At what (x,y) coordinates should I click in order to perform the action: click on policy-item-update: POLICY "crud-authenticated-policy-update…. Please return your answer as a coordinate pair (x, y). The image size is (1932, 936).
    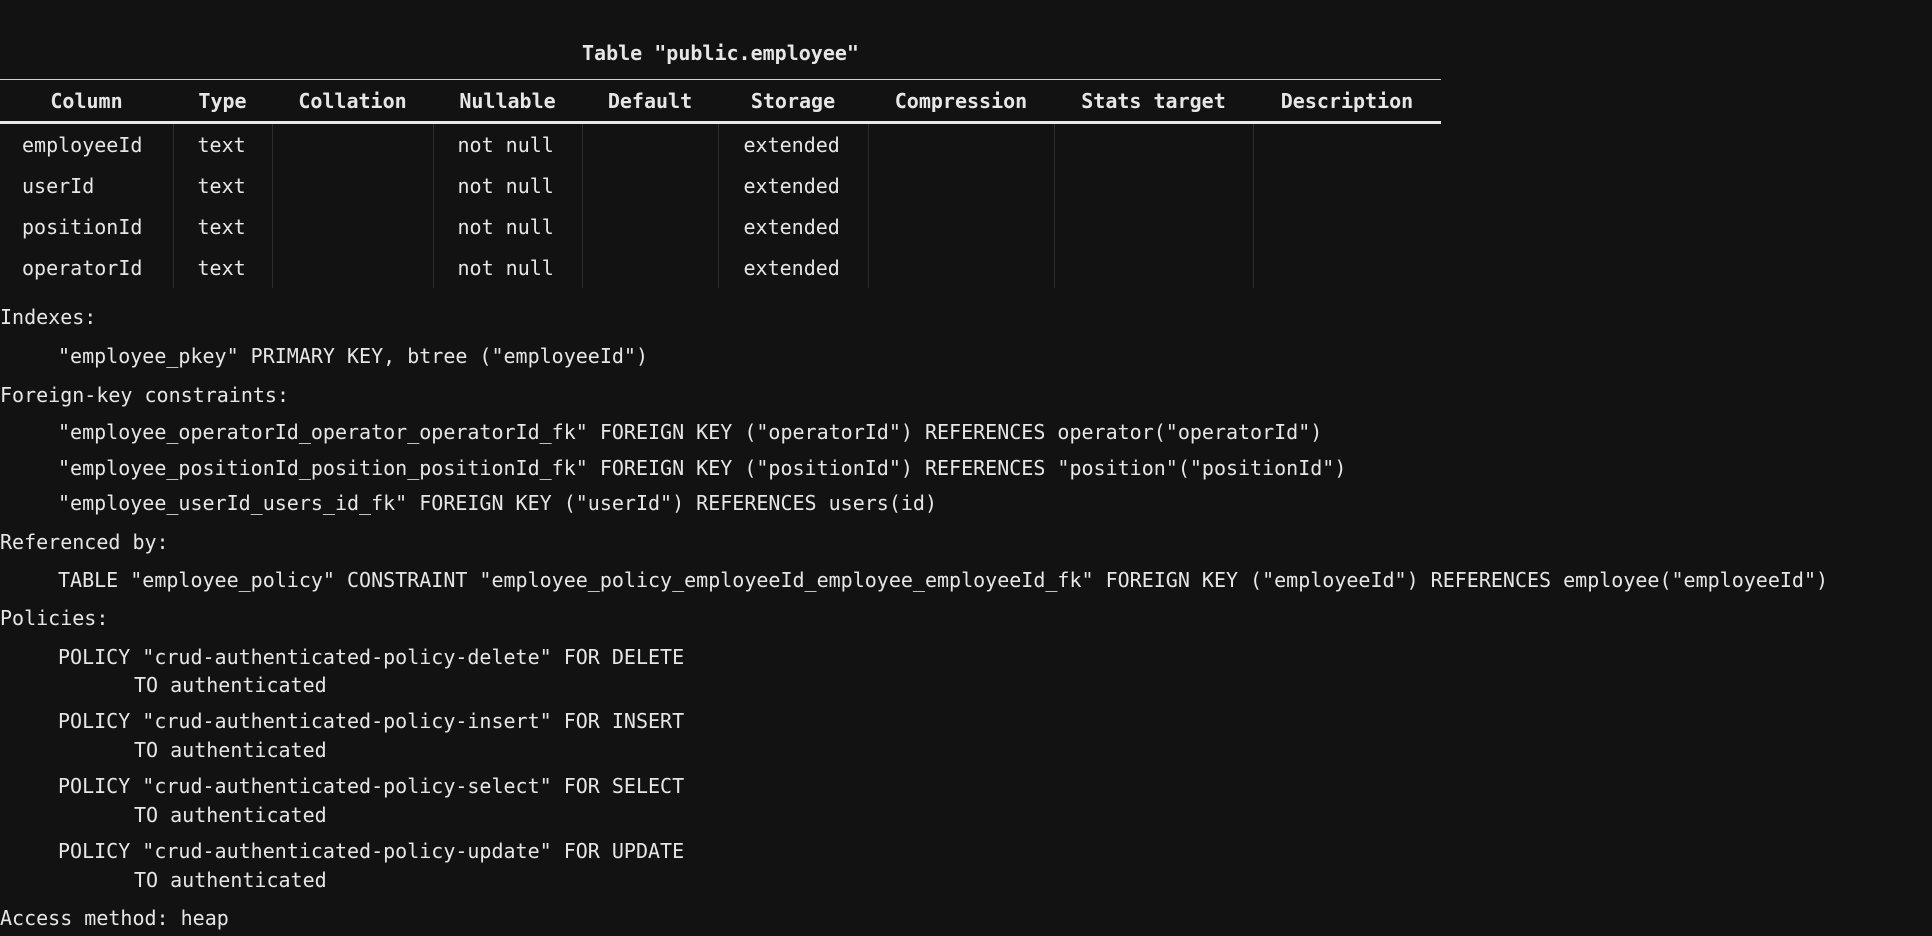
    Looking at the image, I should click on (371, 851).